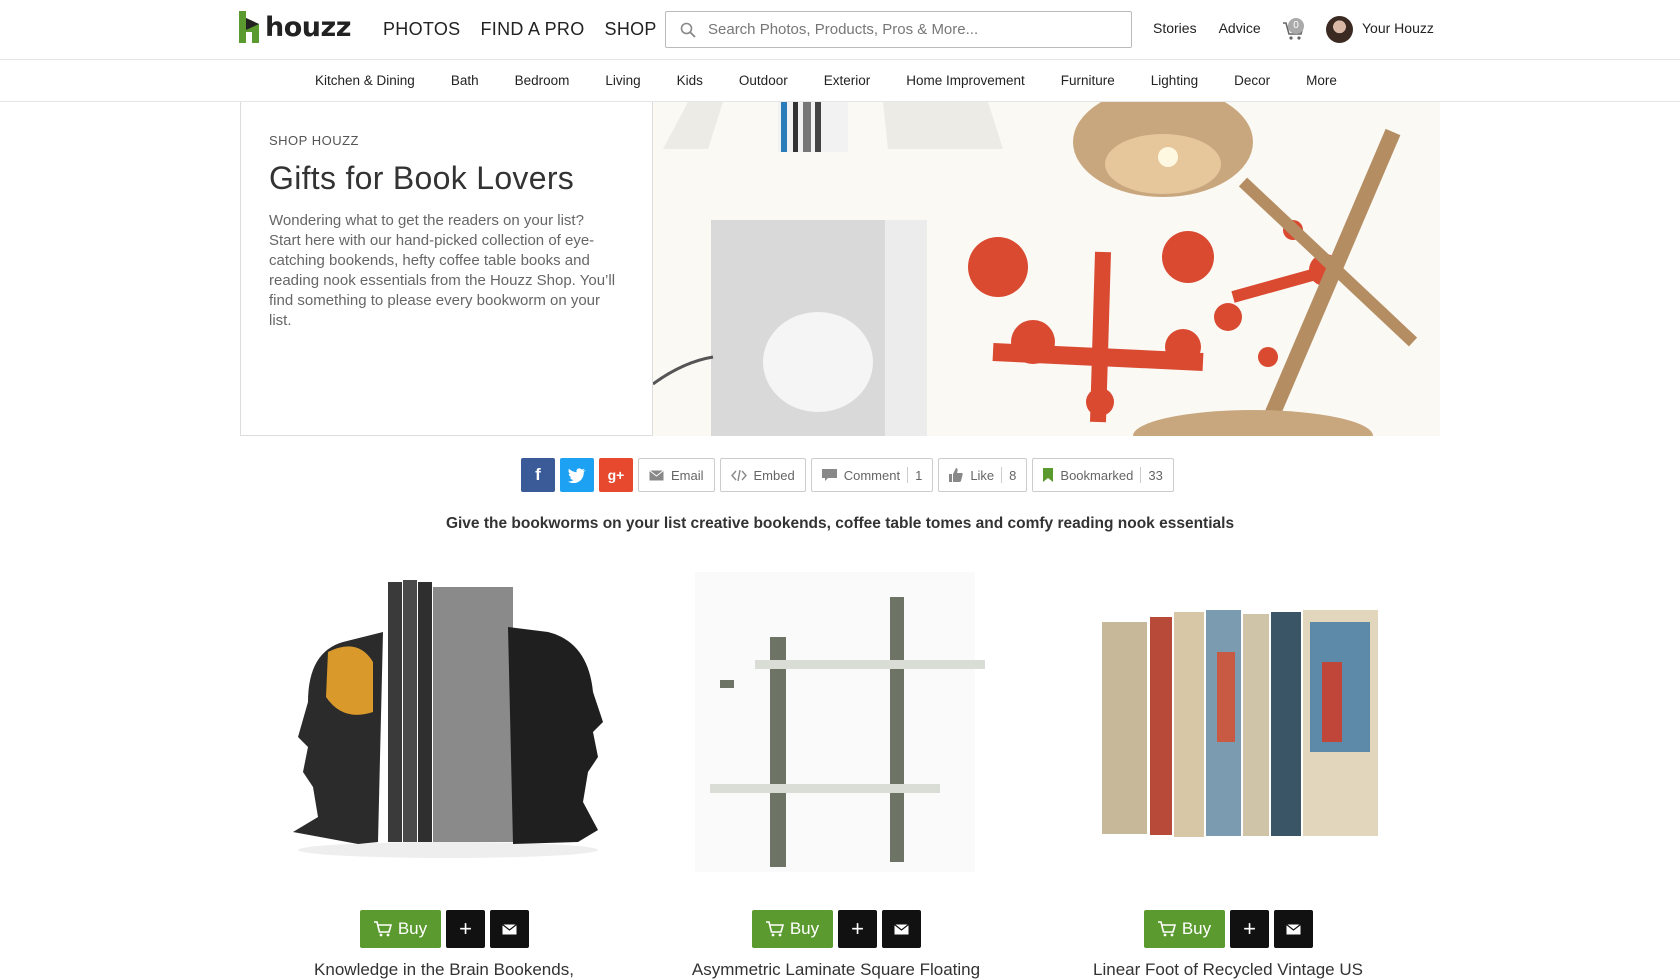  I want to click on logo-wordmark: houzz, so click(308, 27).